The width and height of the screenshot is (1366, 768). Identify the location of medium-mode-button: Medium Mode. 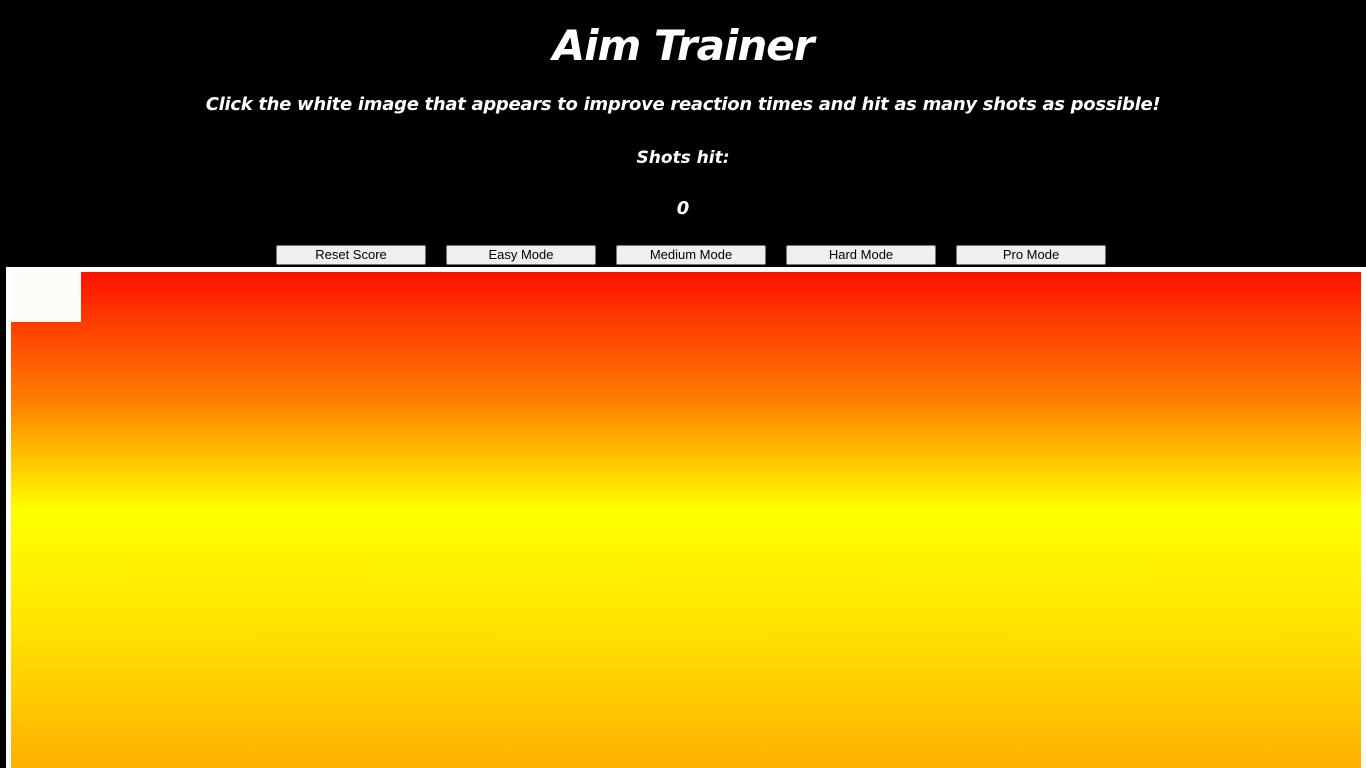
(691, 255).